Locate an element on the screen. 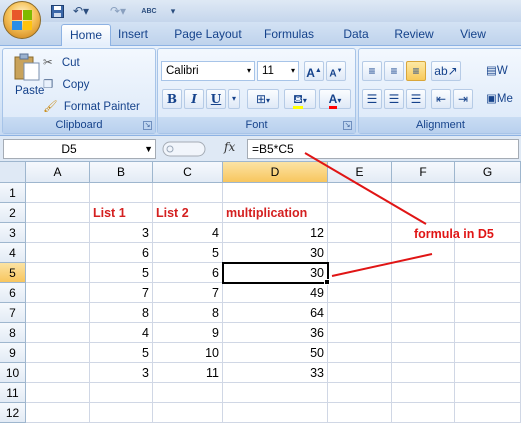 The image size is (521, 425). cell-e4 is located at coordinates (360, 253).